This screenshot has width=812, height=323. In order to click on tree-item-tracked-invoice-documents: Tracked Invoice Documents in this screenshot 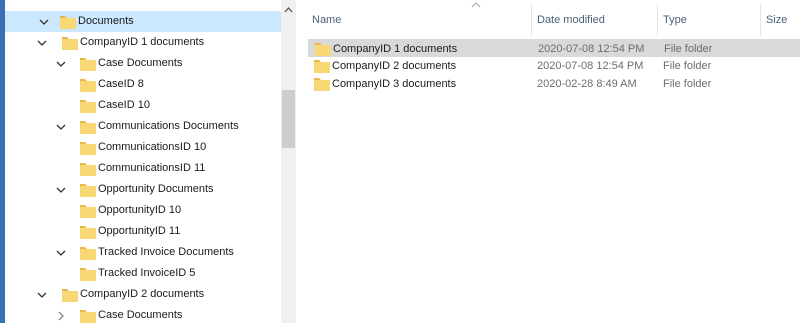, I will do `click(143, 252)`.